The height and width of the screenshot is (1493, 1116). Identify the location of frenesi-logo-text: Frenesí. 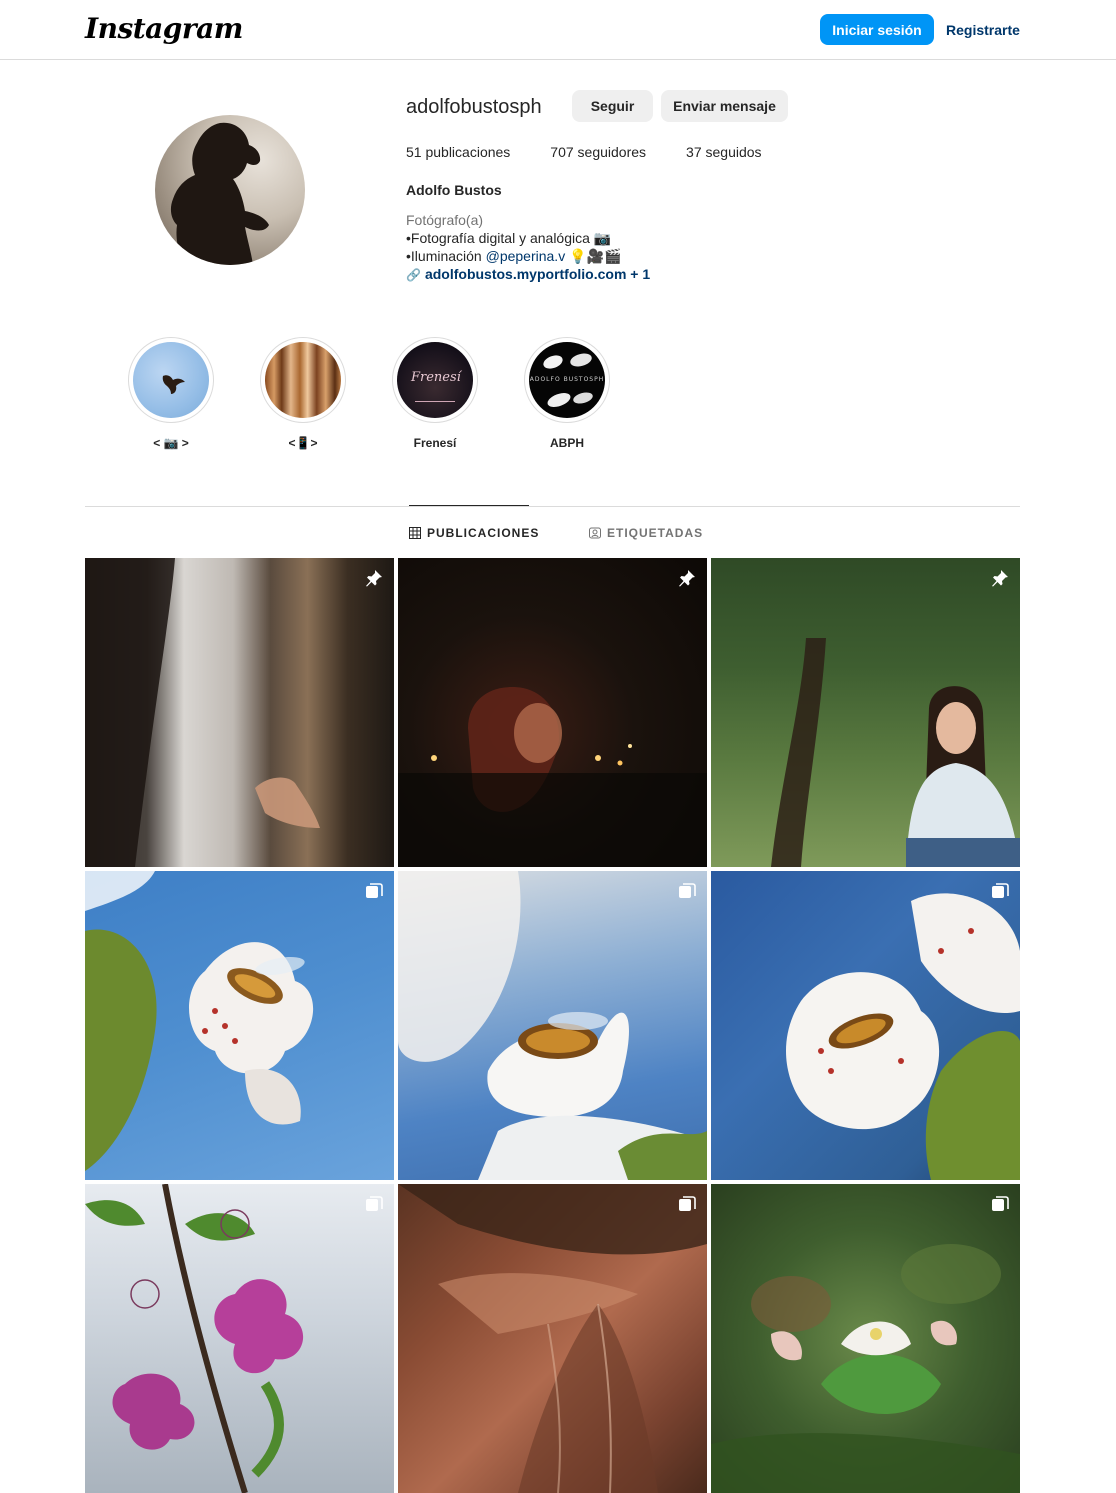
(436, 377).